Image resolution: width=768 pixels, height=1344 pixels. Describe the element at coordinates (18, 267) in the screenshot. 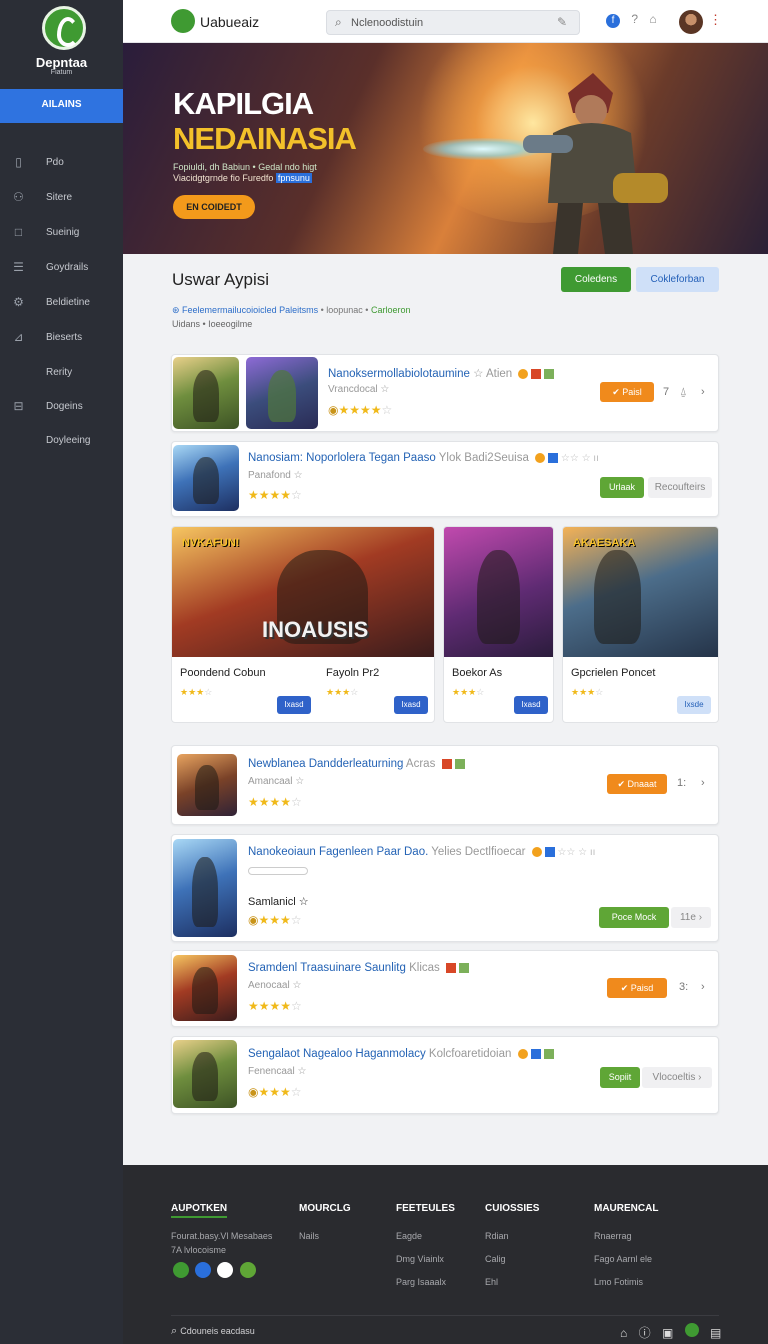

I see `list-icon: ☰` at that location.